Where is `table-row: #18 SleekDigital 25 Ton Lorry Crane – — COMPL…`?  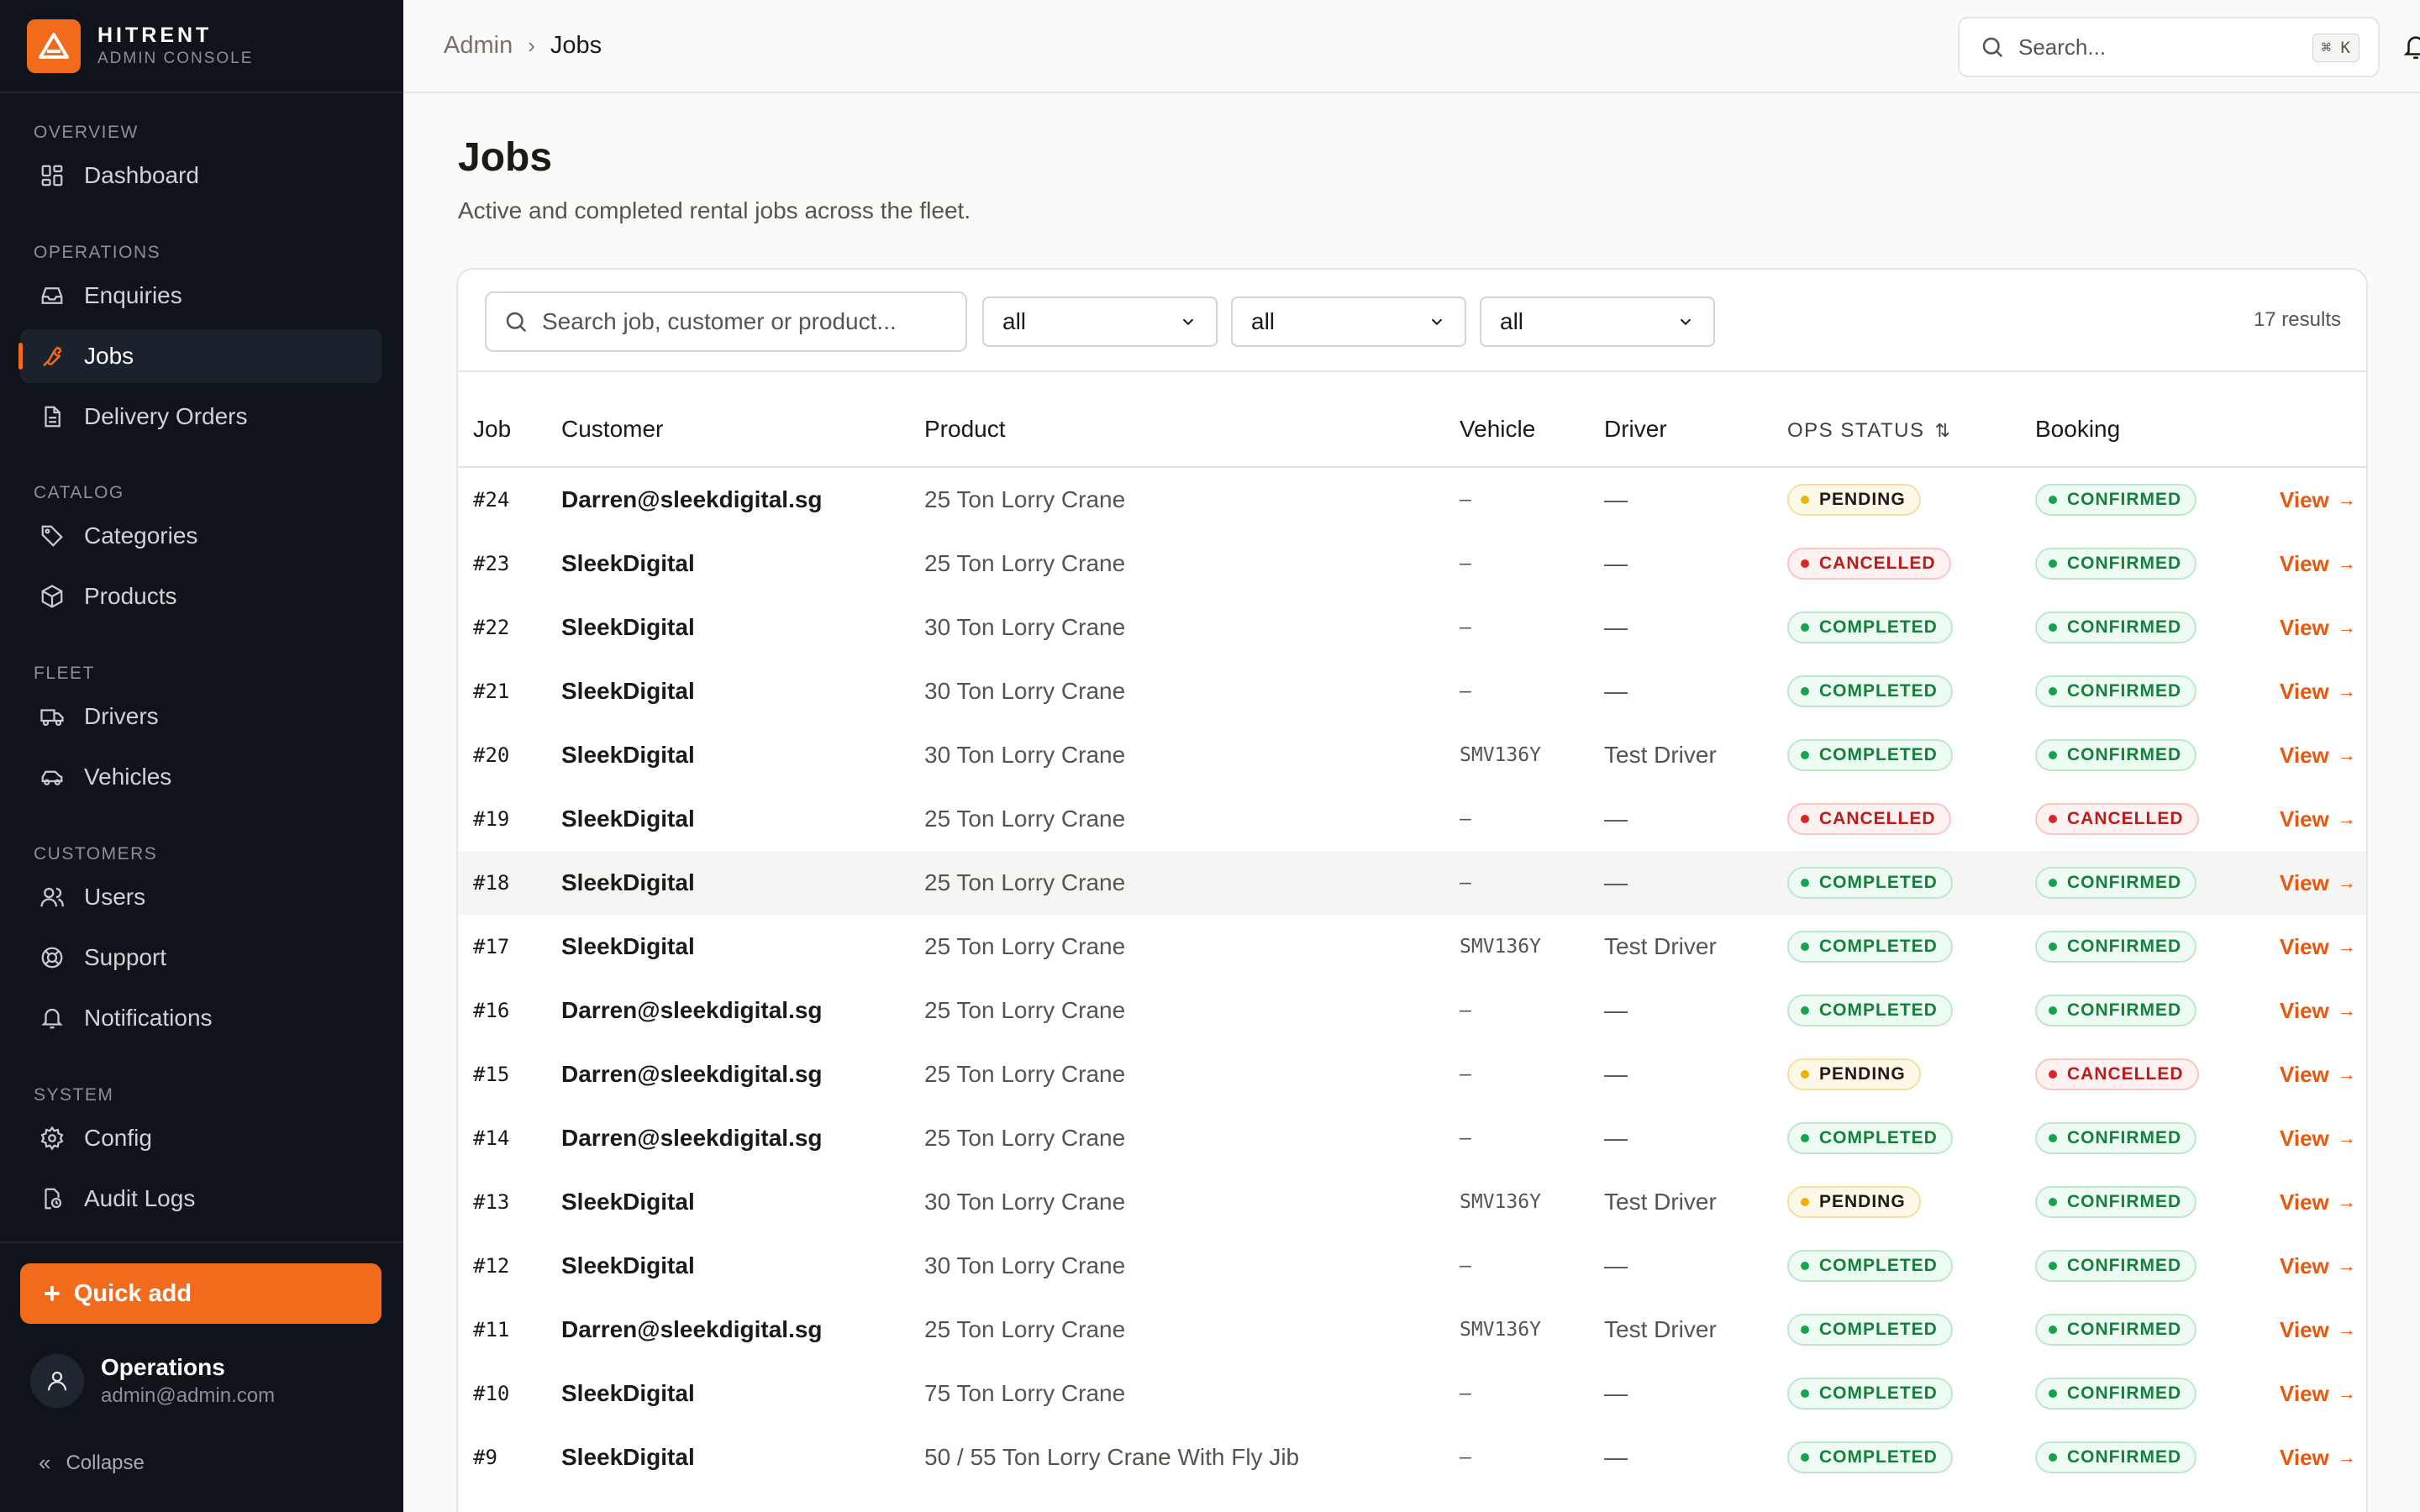
table-row: #18 SleekDigital 25 Ton Lorry Crane – — COMPL… is located at coordinates (1412, 883).